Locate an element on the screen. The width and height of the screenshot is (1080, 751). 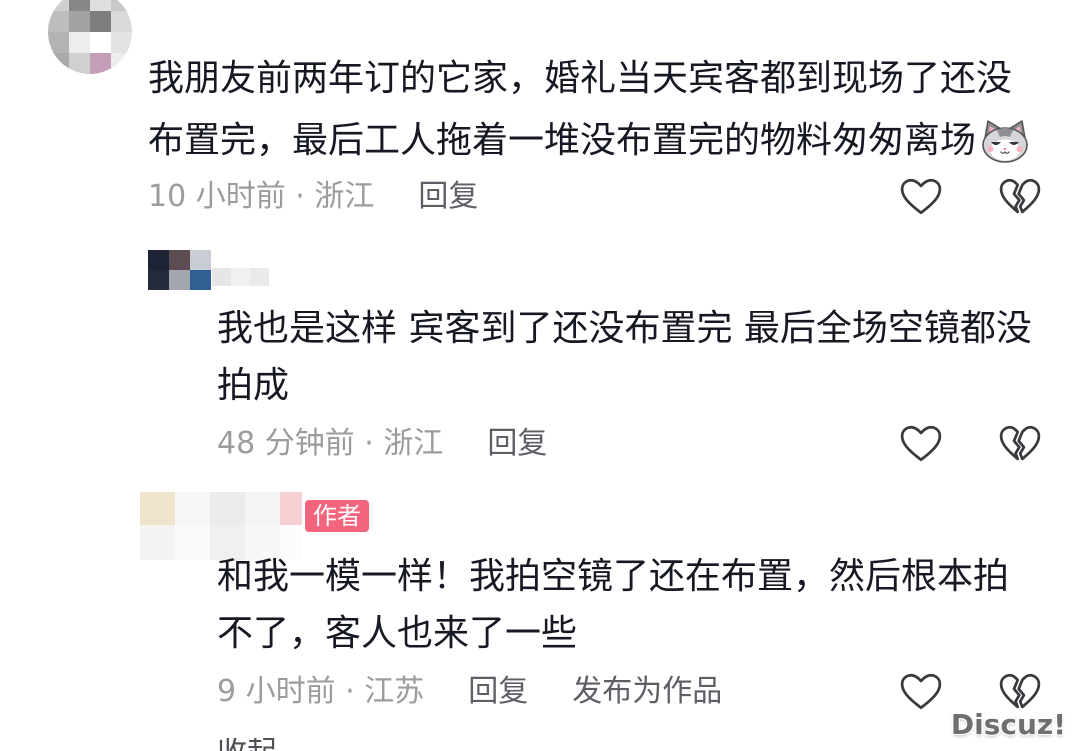
reply-meta: 48 分钟前 · 浙江 is located at coordinates (330, 443).